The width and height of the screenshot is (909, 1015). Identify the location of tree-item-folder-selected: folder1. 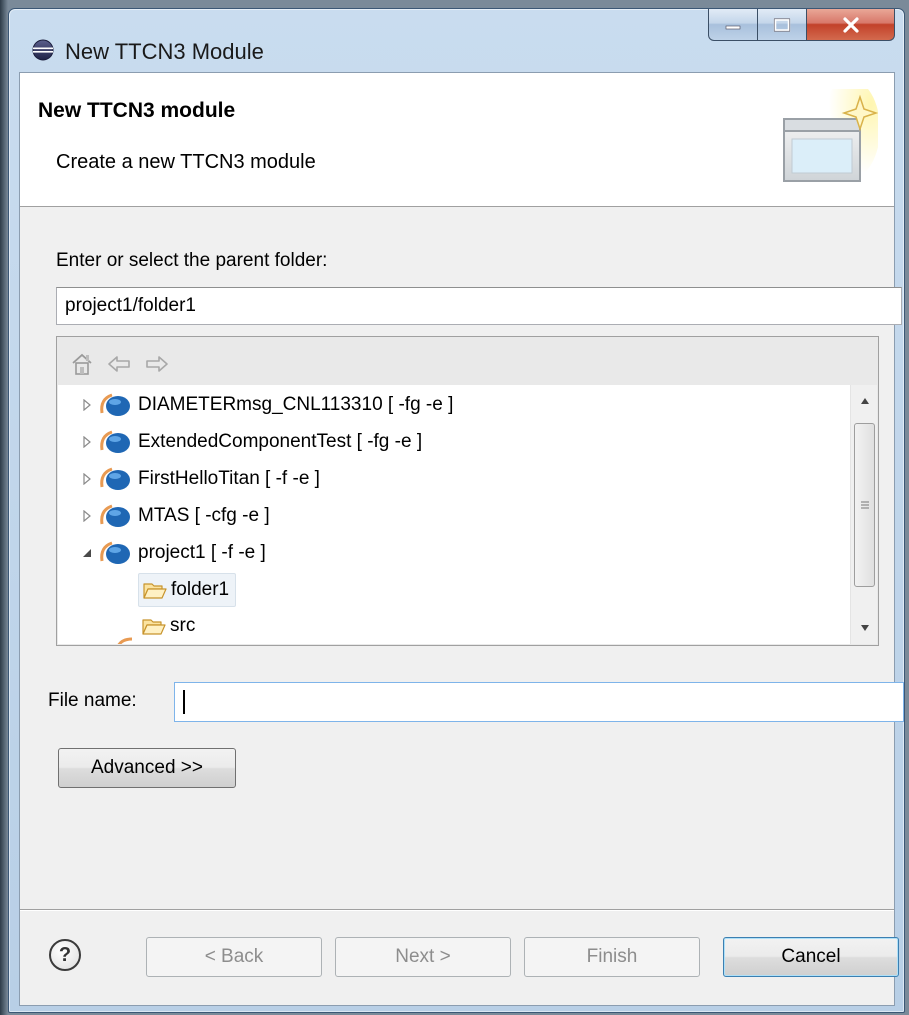
(187, 590).